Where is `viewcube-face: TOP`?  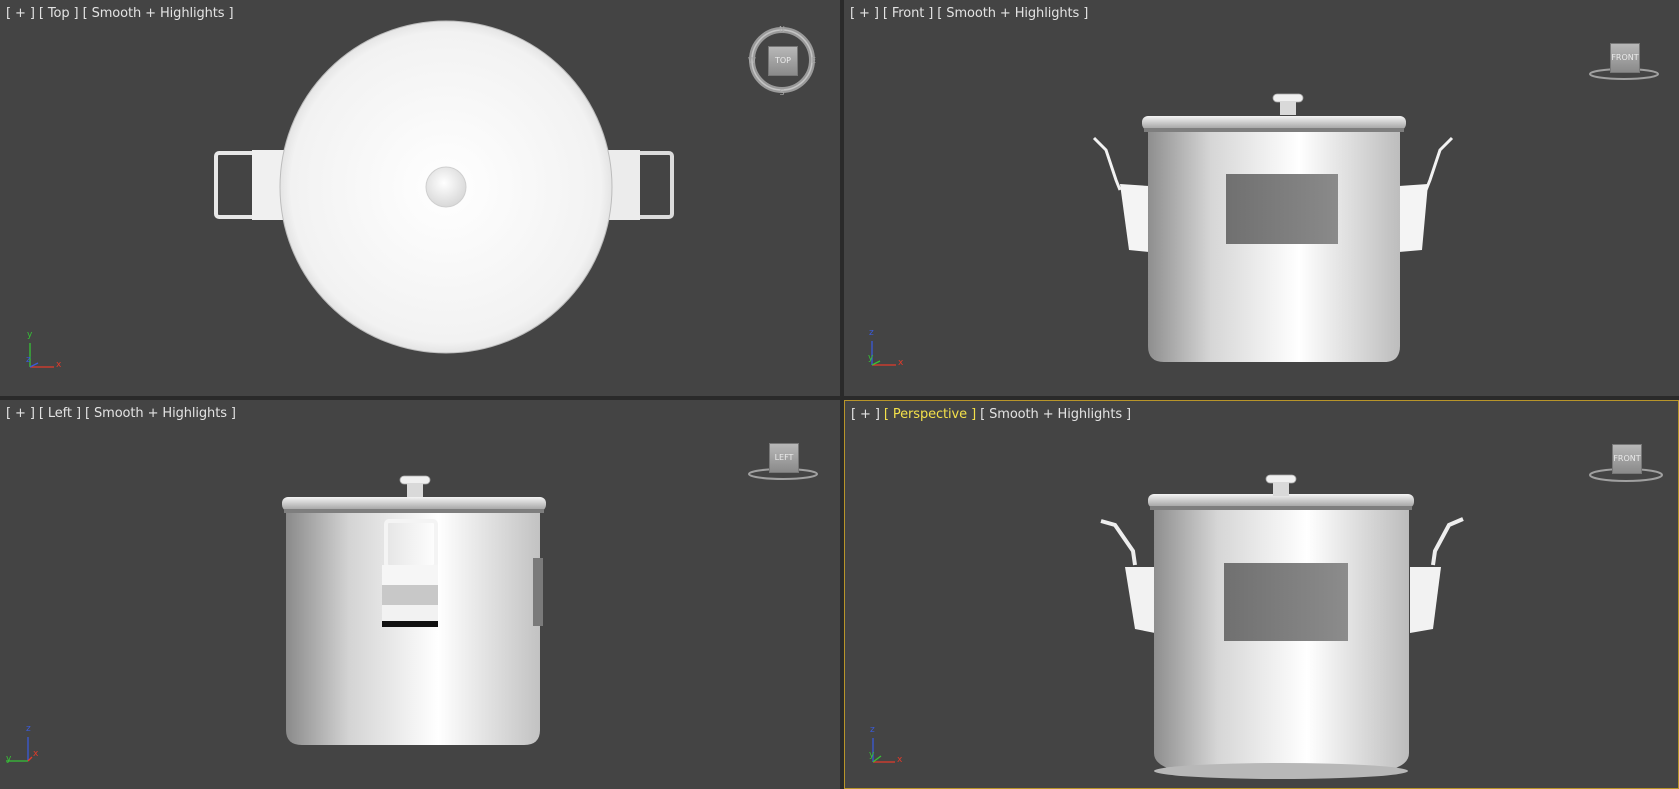
viewcube-face: TOP is located at coordinates (783, 61).